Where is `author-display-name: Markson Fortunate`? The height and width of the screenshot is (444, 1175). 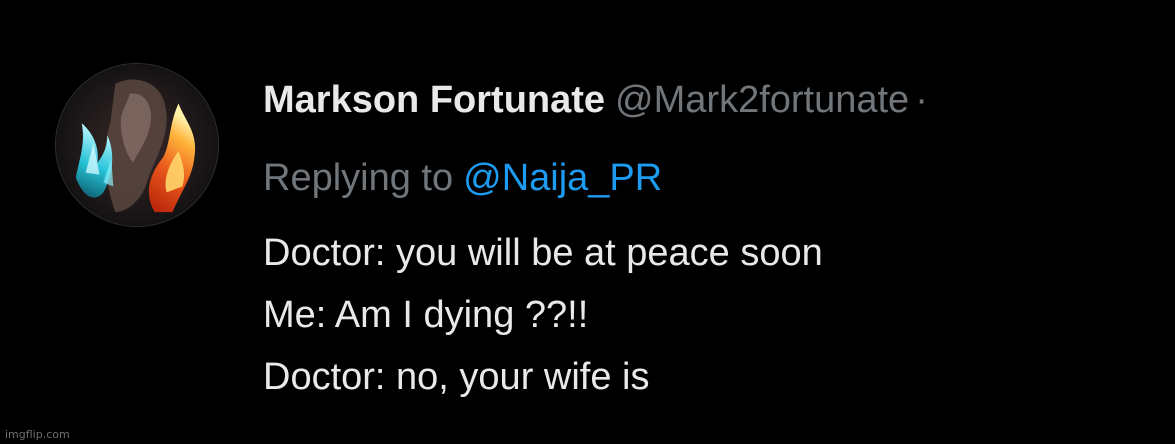
author-display-name: Markson Fortunate is located at coordinates (434, 100).